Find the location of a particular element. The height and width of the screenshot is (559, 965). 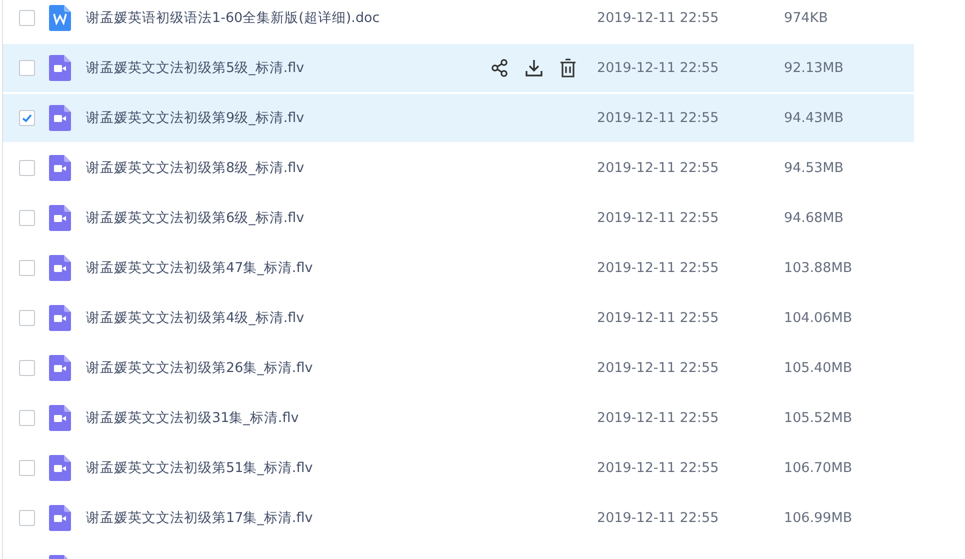

file-name: 谢孟媛英语初级语法1-60全集新版(超详细).doc is located at coordinates (288, 18).